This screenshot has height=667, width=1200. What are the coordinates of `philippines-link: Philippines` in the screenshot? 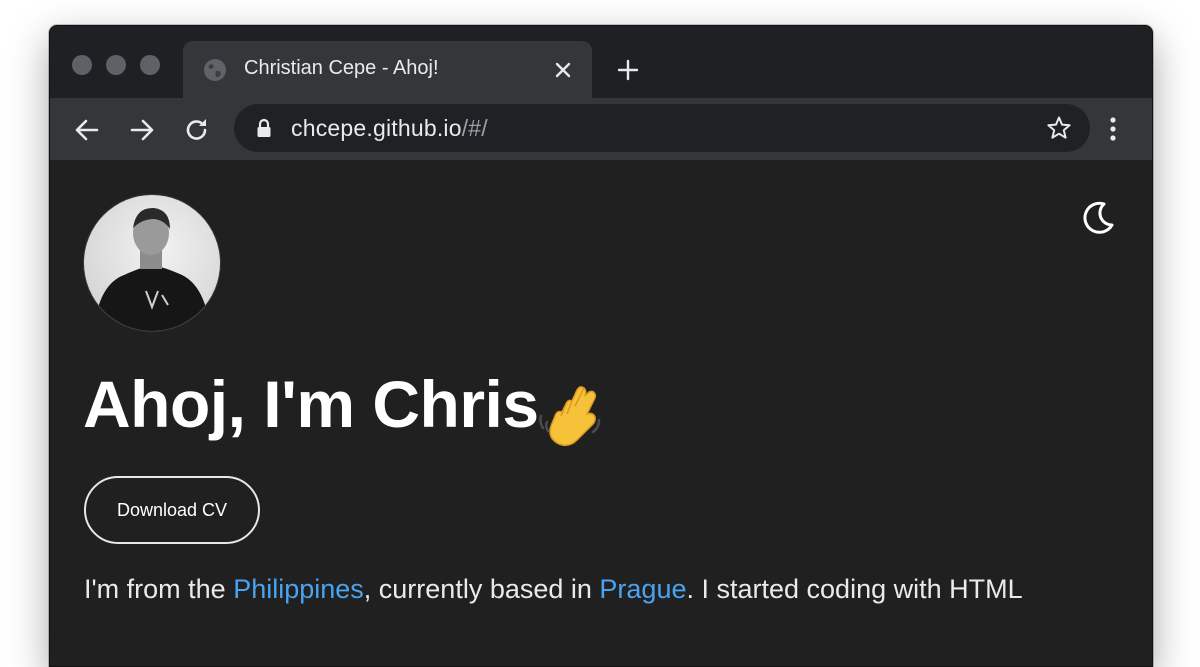 It's located at (298, 589).